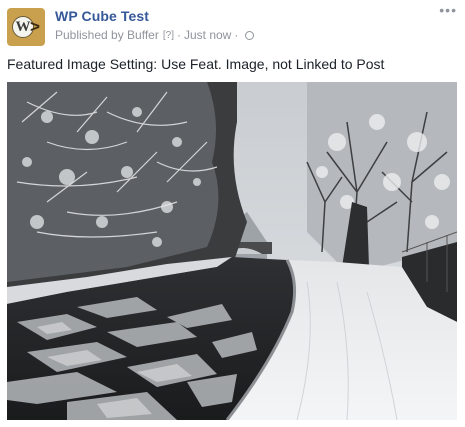 The width and height of the screenshot is (465, 427). I want to click on help-link: [?], so click(168, 35).